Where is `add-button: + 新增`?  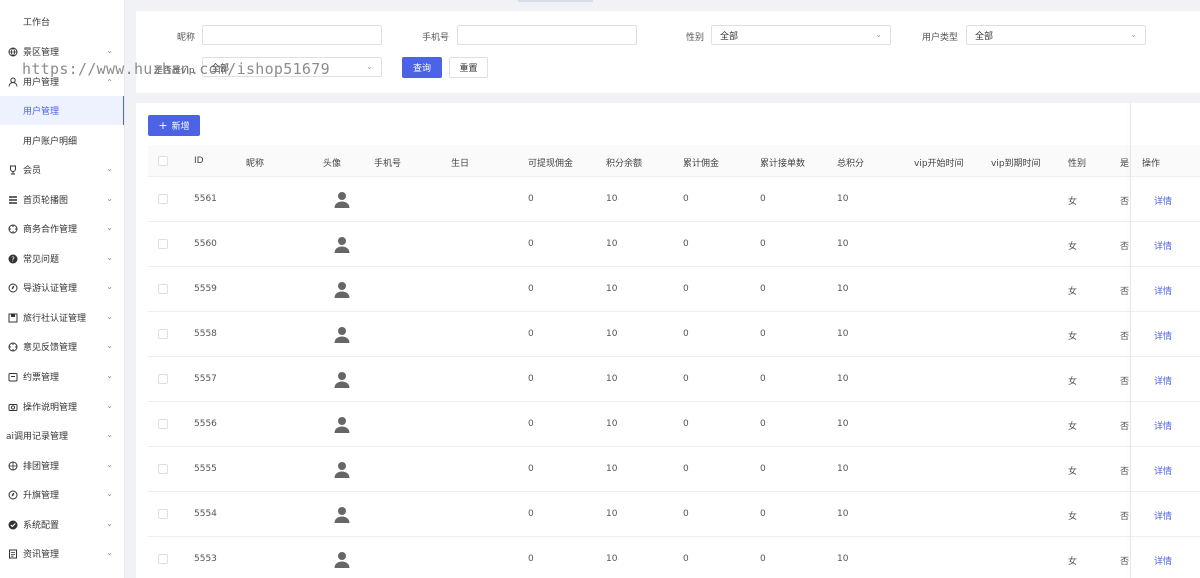 add-button: + 新增 is located at coordinates (174, 125).